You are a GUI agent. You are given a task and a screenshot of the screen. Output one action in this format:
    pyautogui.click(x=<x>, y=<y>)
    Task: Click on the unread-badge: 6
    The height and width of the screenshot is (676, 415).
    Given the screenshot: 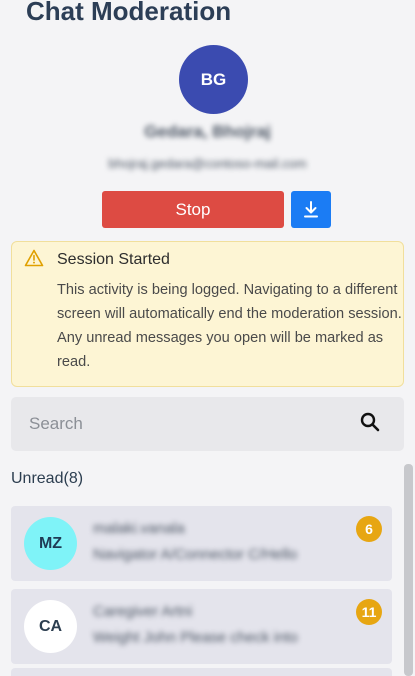 What is the action you would take?
    pyautogui.click(x=369, y=529)
    